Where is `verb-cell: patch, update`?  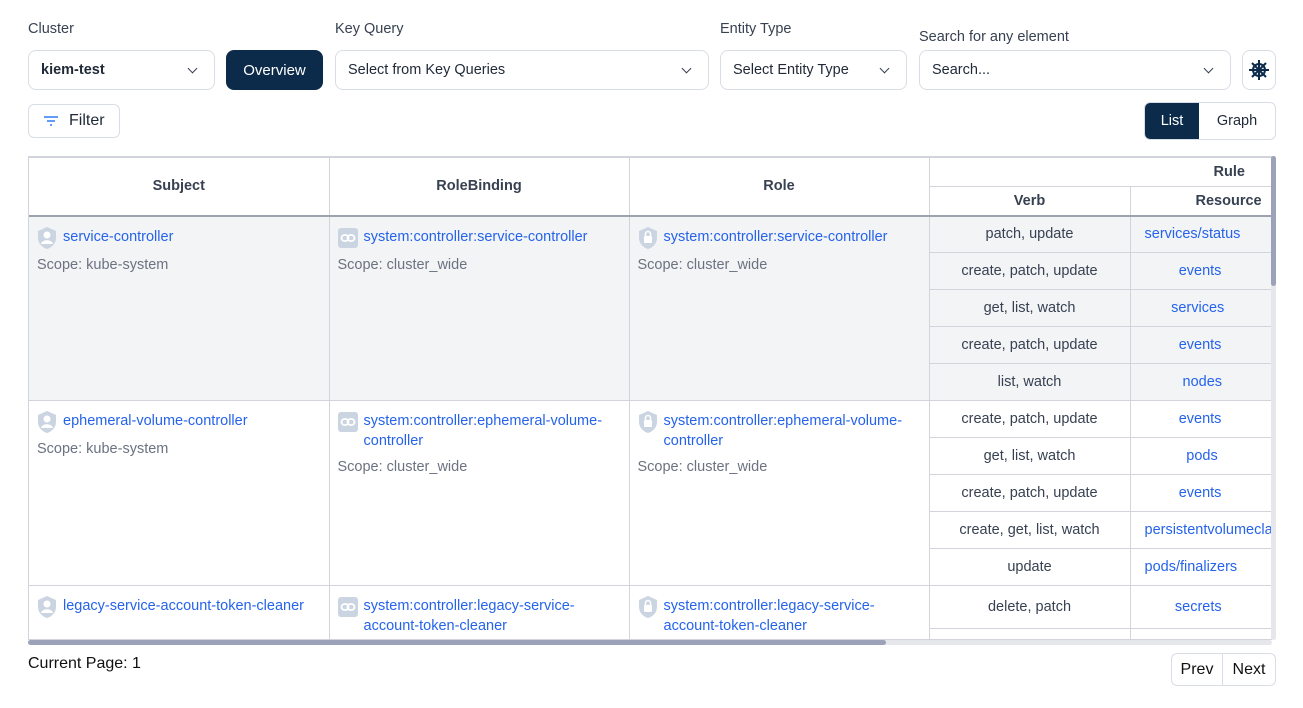
verb-cell: patch, update is located at coordinates (1029, 234).